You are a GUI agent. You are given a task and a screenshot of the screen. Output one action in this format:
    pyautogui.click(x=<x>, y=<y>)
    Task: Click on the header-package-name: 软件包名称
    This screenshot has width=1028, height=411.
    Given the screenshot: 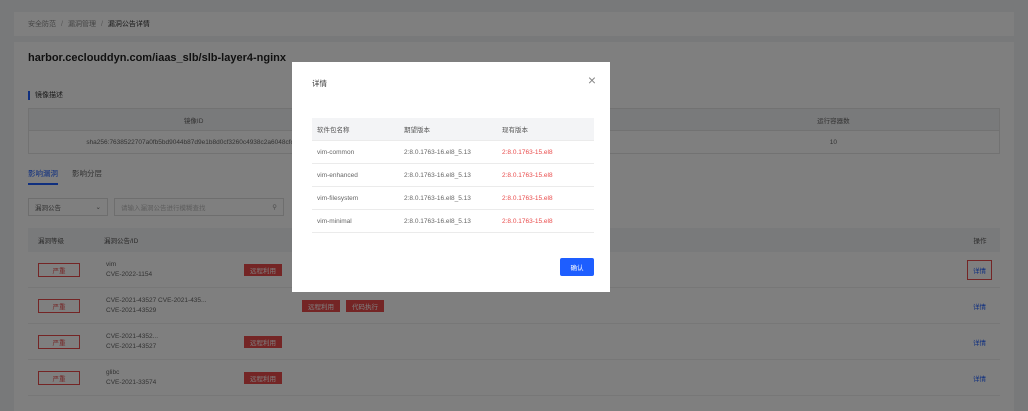 What is the action you would take?
    pyautogui.click(x=333, y=130)
    